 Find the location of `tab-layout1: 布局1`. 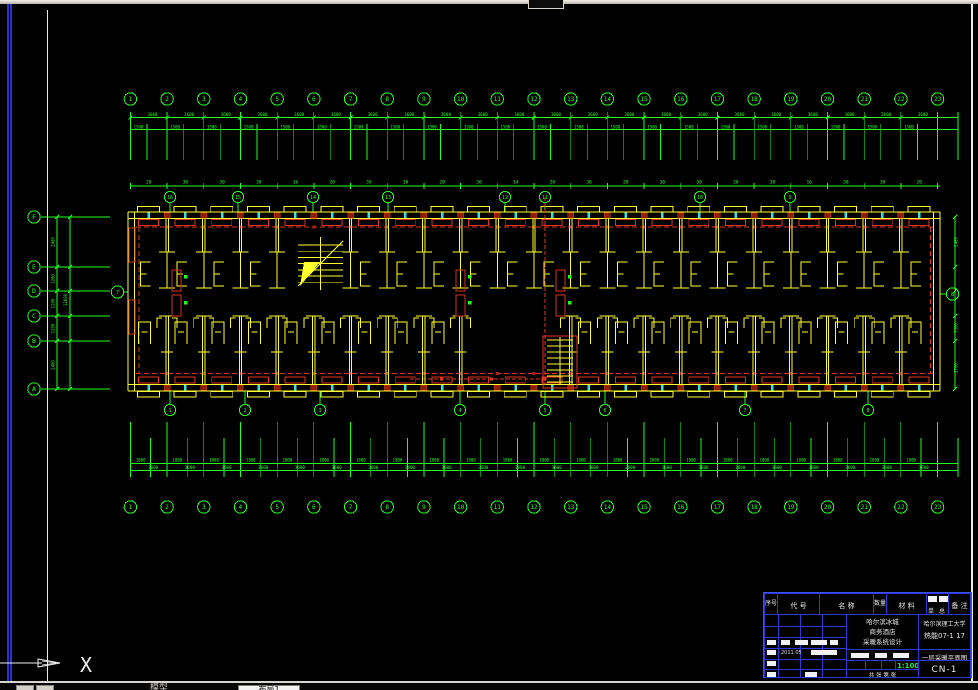

tab-layout1: 布局1 is located at coordinates (269, 687).